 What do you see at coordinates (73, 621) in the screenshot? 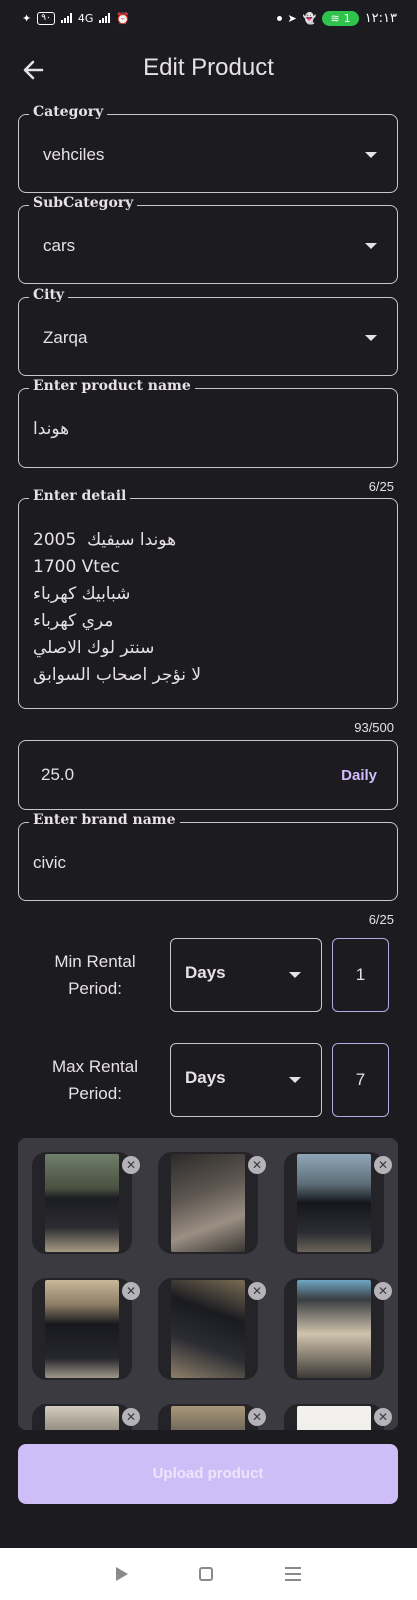
I see `detail-line: مري كهرباء` at bounding box center [73, 621].